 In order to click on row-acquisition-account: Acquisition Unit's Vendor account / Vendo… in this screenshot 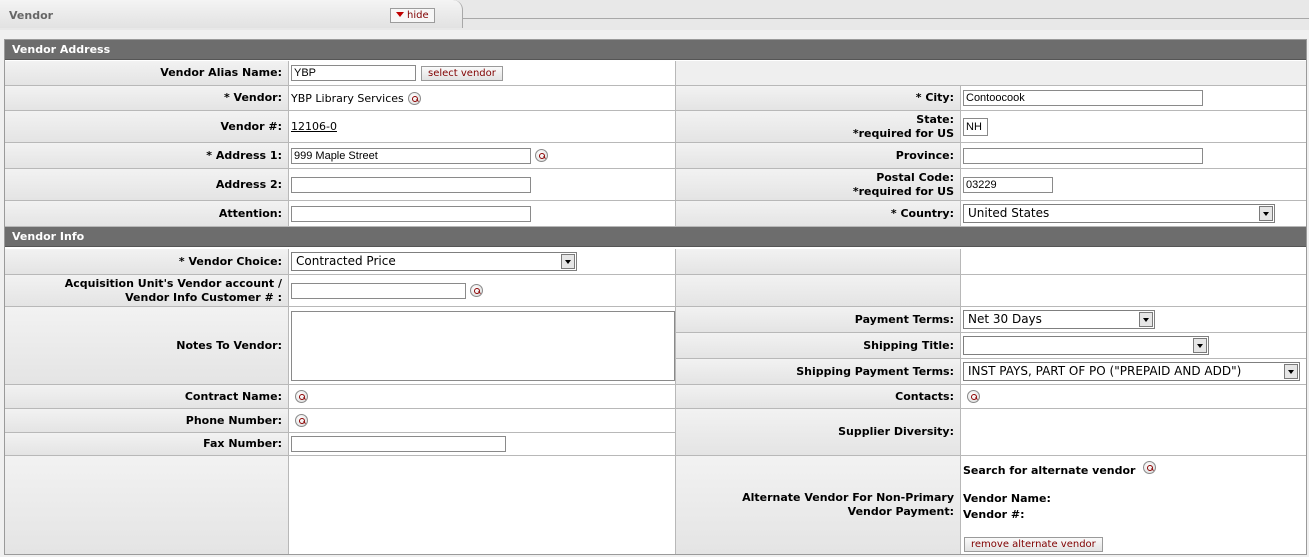, I will do `click(655, 291)`.